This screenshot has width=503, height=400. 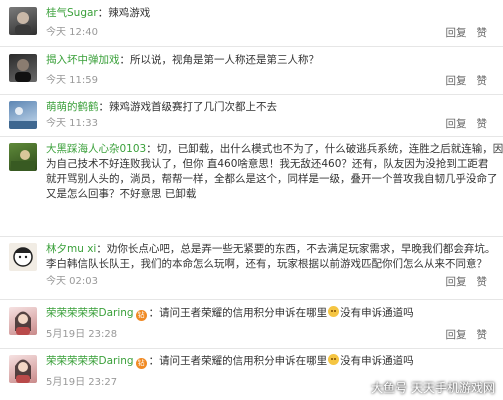 What do you see at coordinates (251, 23) in the screenshot?
I see `comment-item: 桂气Sugar：辣鸡游戏 今天 12:40 回复 赞` at bounding box center [251, 23].